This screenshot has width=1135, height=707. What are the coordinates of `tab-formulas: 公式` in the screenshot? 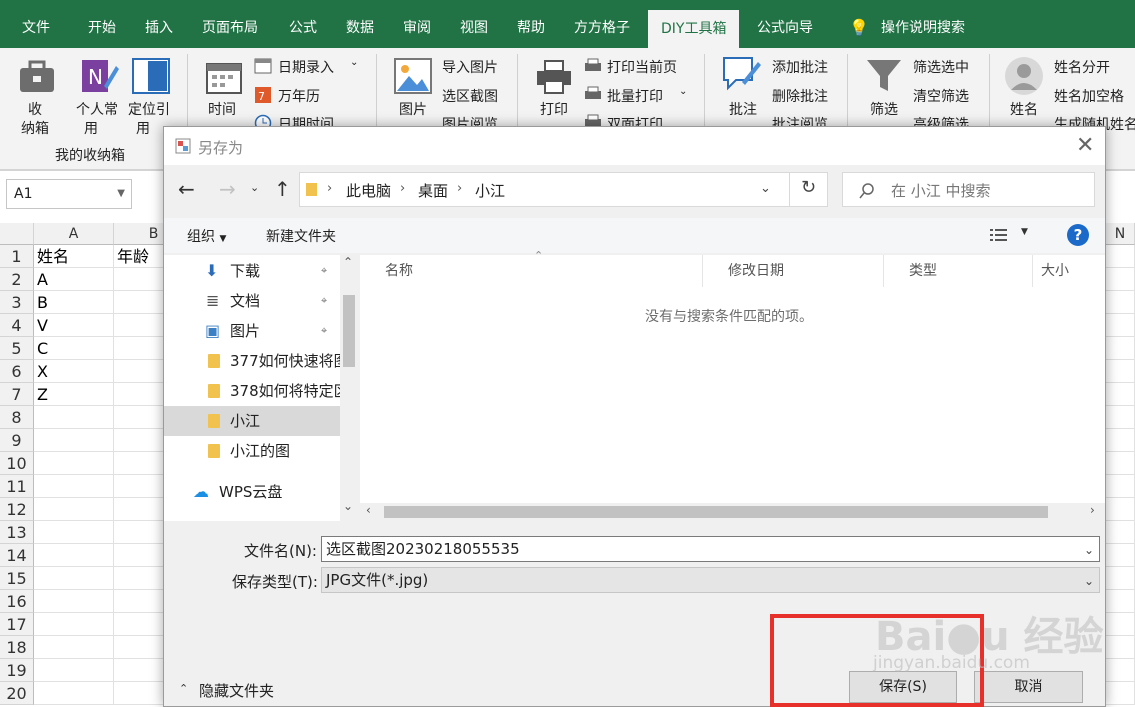 It's located at (303, 24).